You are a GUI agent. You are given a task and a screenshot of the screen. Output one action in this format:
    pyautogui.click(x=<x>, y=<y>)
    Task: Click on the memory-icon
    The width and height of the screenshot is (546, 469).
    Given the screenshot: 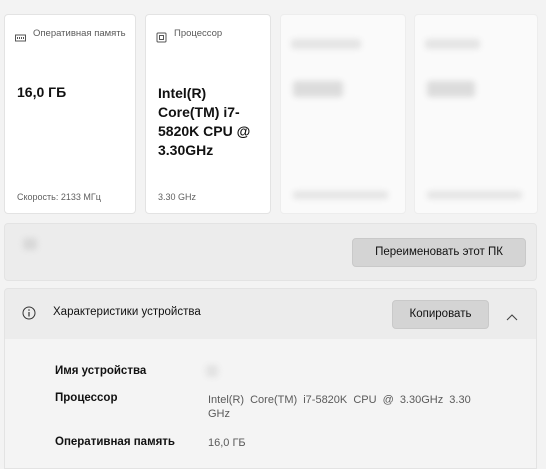 What is the action you would take?
    pyautogui.click(x=21, y=39)
    